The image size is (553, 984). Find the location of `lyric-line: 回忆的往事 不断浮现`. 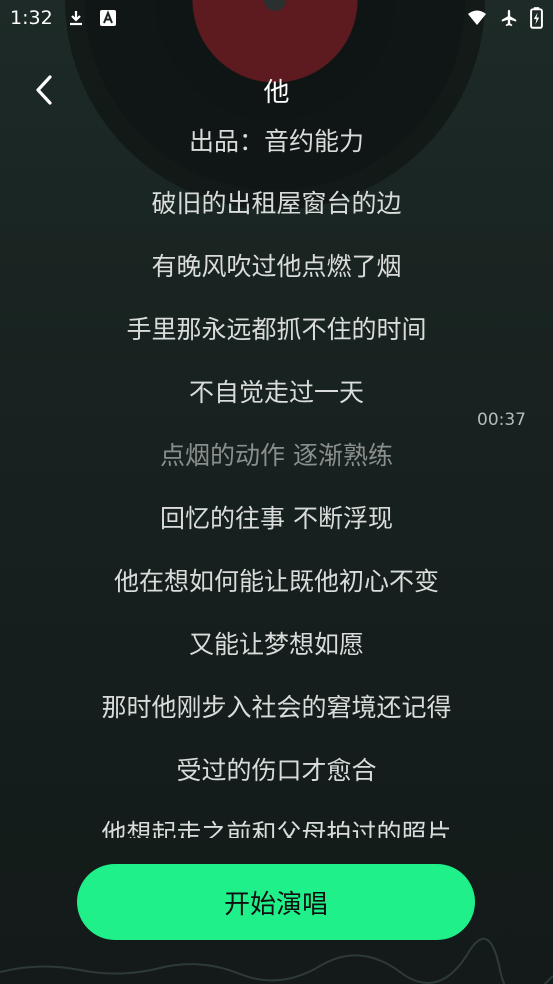

lyric-line: 回忆的往事 不断浮现 is located at coordinates (276, 518).